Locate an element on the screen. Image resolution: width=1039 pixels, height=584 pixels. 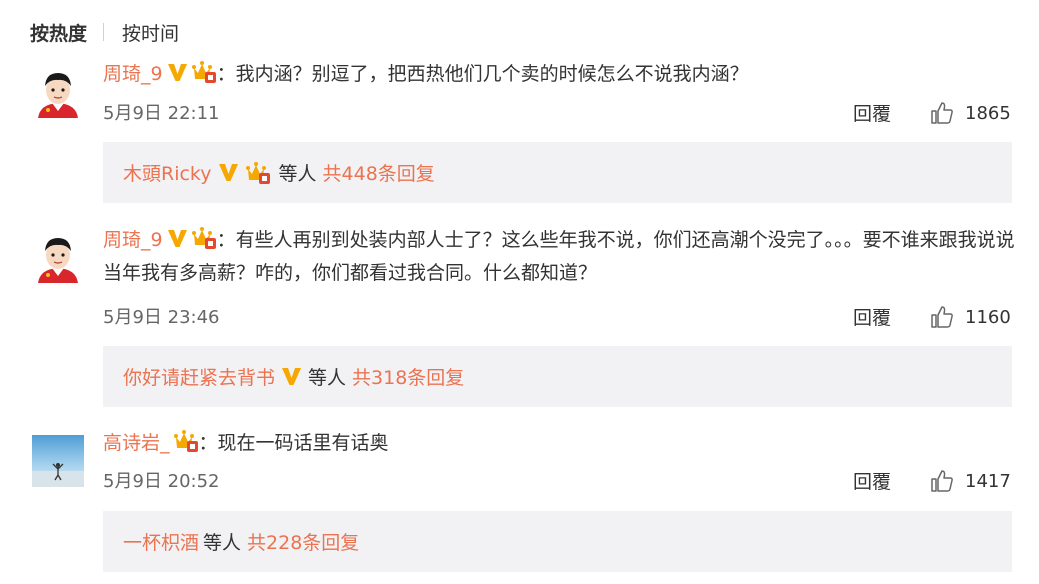
username-link: 高诗岩_ is located at coordinates (136, 443).